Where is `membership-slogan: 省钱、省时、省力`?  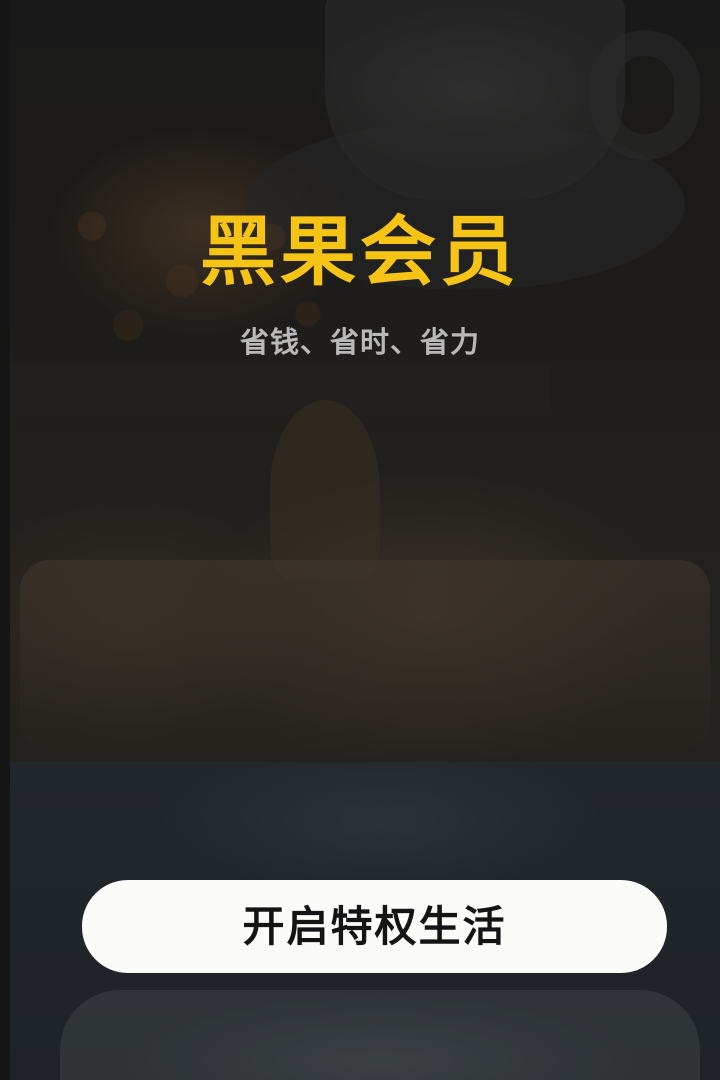
membership-slogan: 省钱、省时、省力 is located at coordinates (359, 342).